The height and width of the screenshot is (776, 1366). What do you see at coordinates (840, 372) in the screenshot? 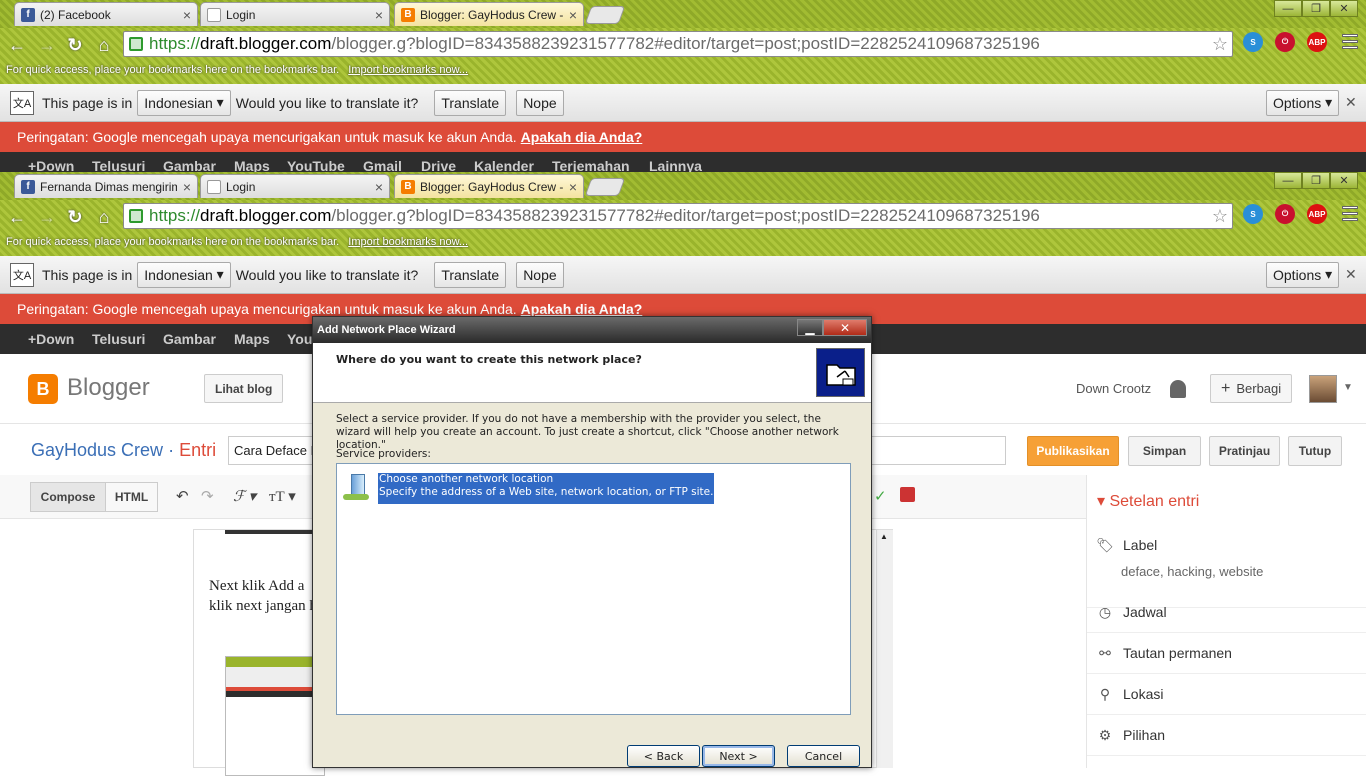
I see `network-folder-icon` at bounding box center [840, 372].